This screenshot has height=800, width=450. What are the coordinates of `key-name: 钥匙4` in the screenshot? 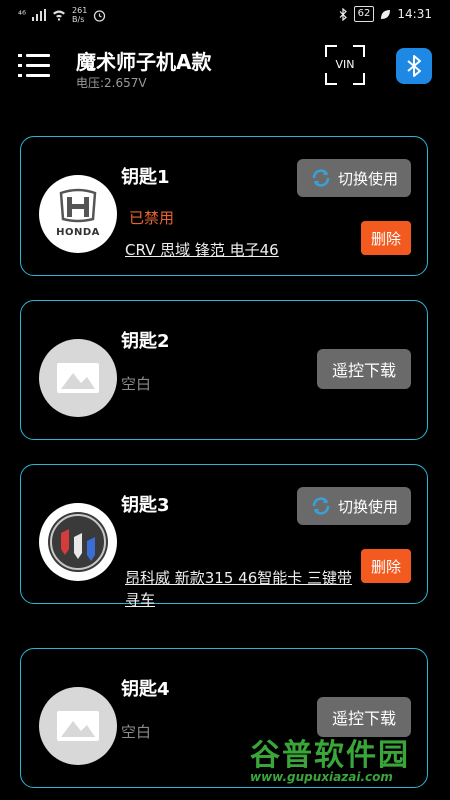 It's located at (145, 689).